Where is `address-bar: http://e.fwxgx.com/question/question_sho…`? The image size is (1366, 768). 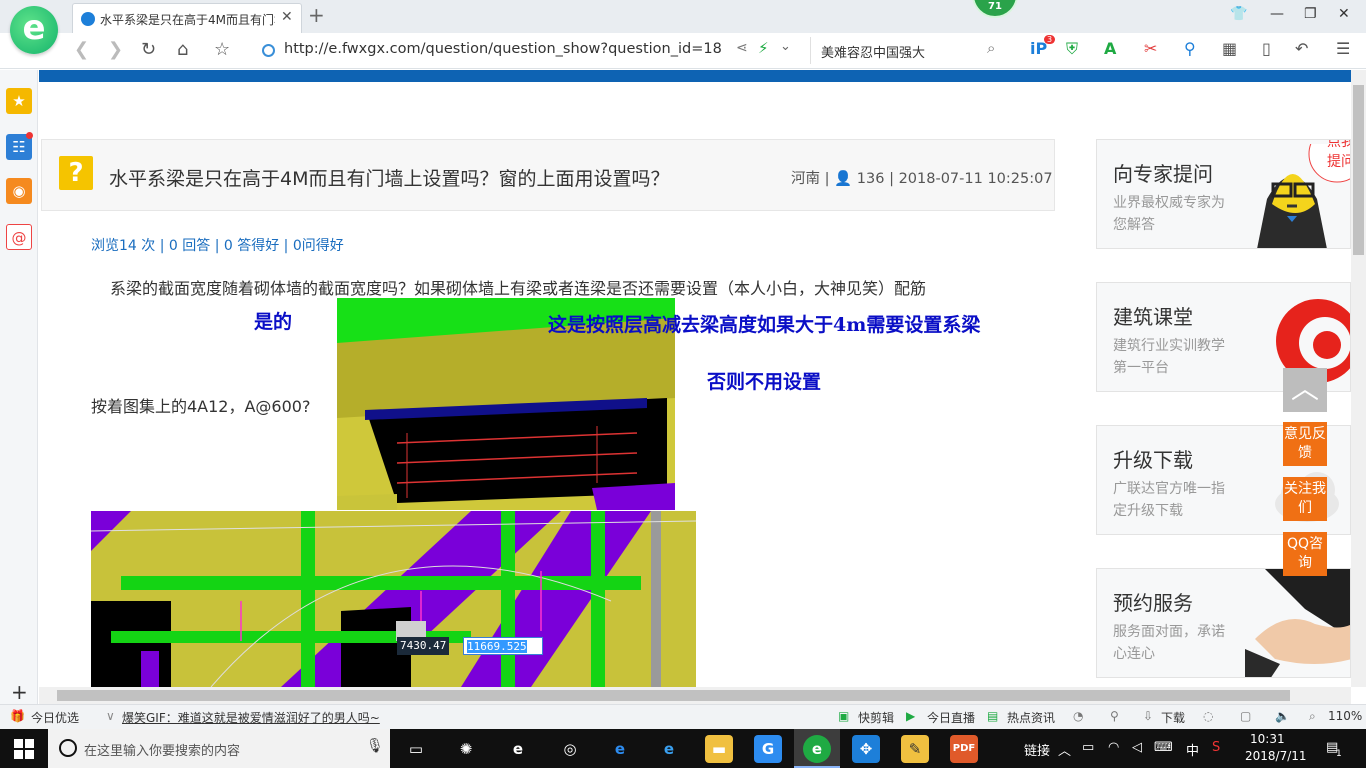
address-bar: http://e.fwxgx.com/question/question_sho… is located at coordinates (530, 50).